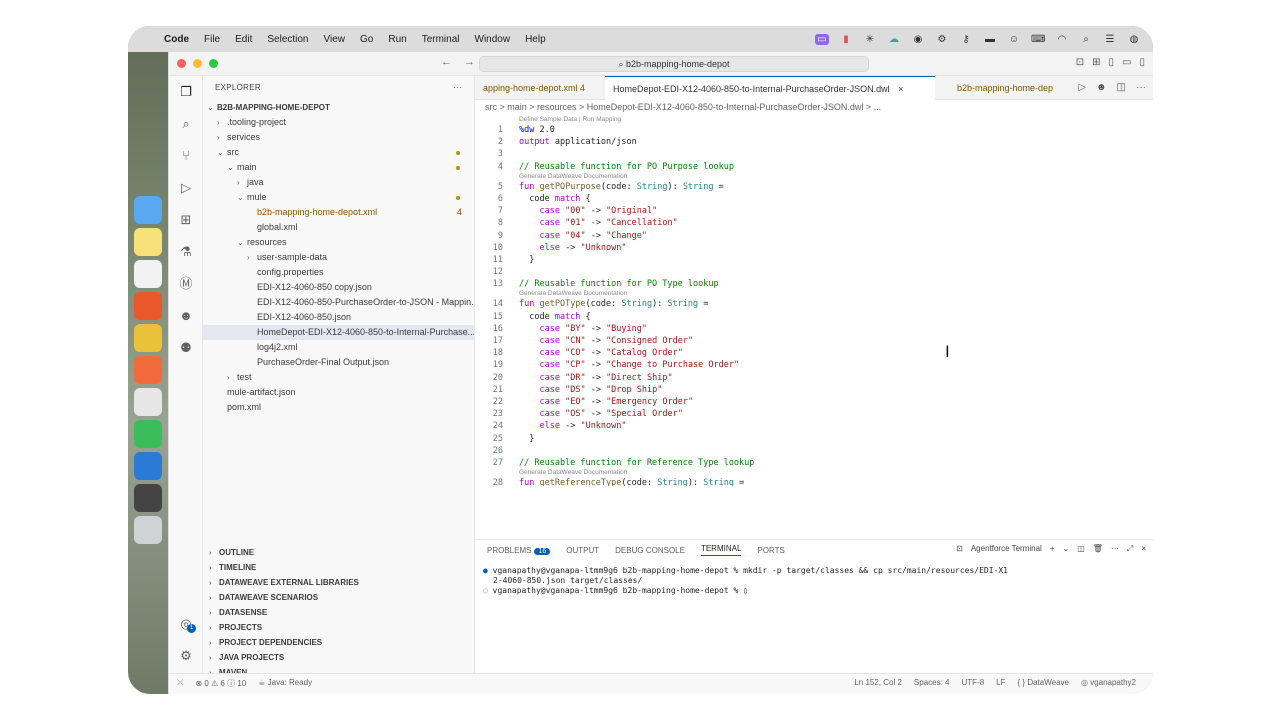  I want to click on tree-file: PurchaseOrder-Final Output.json, so click(338, 362).